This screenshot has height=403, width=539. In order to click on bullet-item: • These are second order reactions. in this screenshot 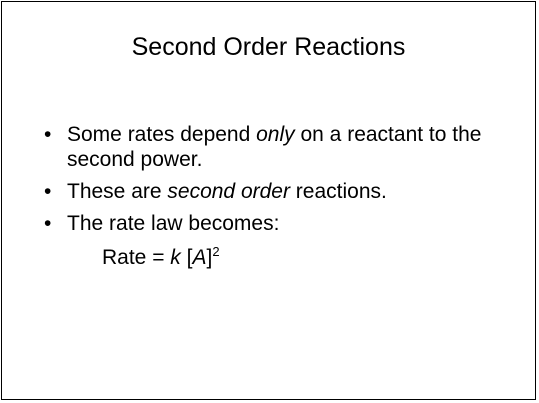, I will do `click(277, 191)`.